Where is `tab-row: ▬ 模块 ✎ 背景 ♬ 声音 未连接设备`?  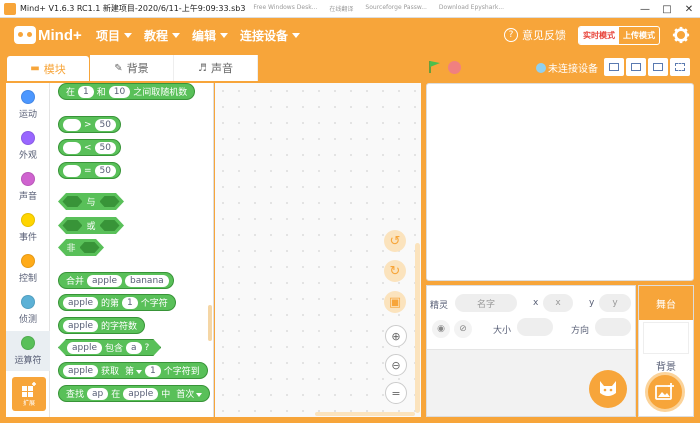 tab-row: ▬ 模块 ✎ 背景 ♬ 声音 未连接设备 is located at coordinates (350, 67).